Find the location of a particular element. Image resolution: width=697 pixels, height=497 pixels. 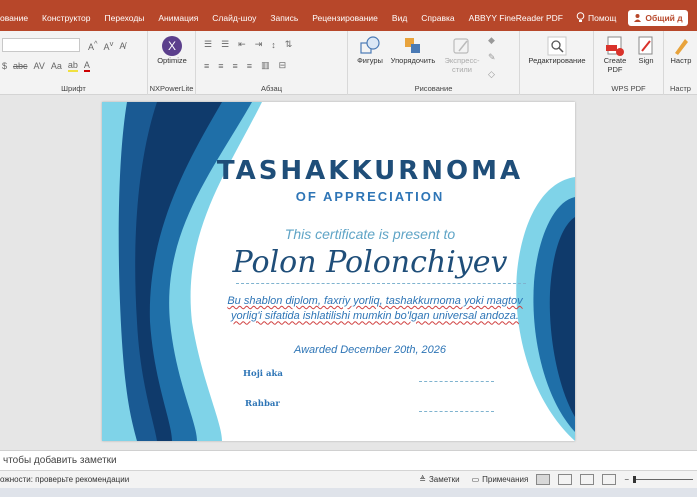

align-left-icon: ≡ is located at coordinates (206, 66).